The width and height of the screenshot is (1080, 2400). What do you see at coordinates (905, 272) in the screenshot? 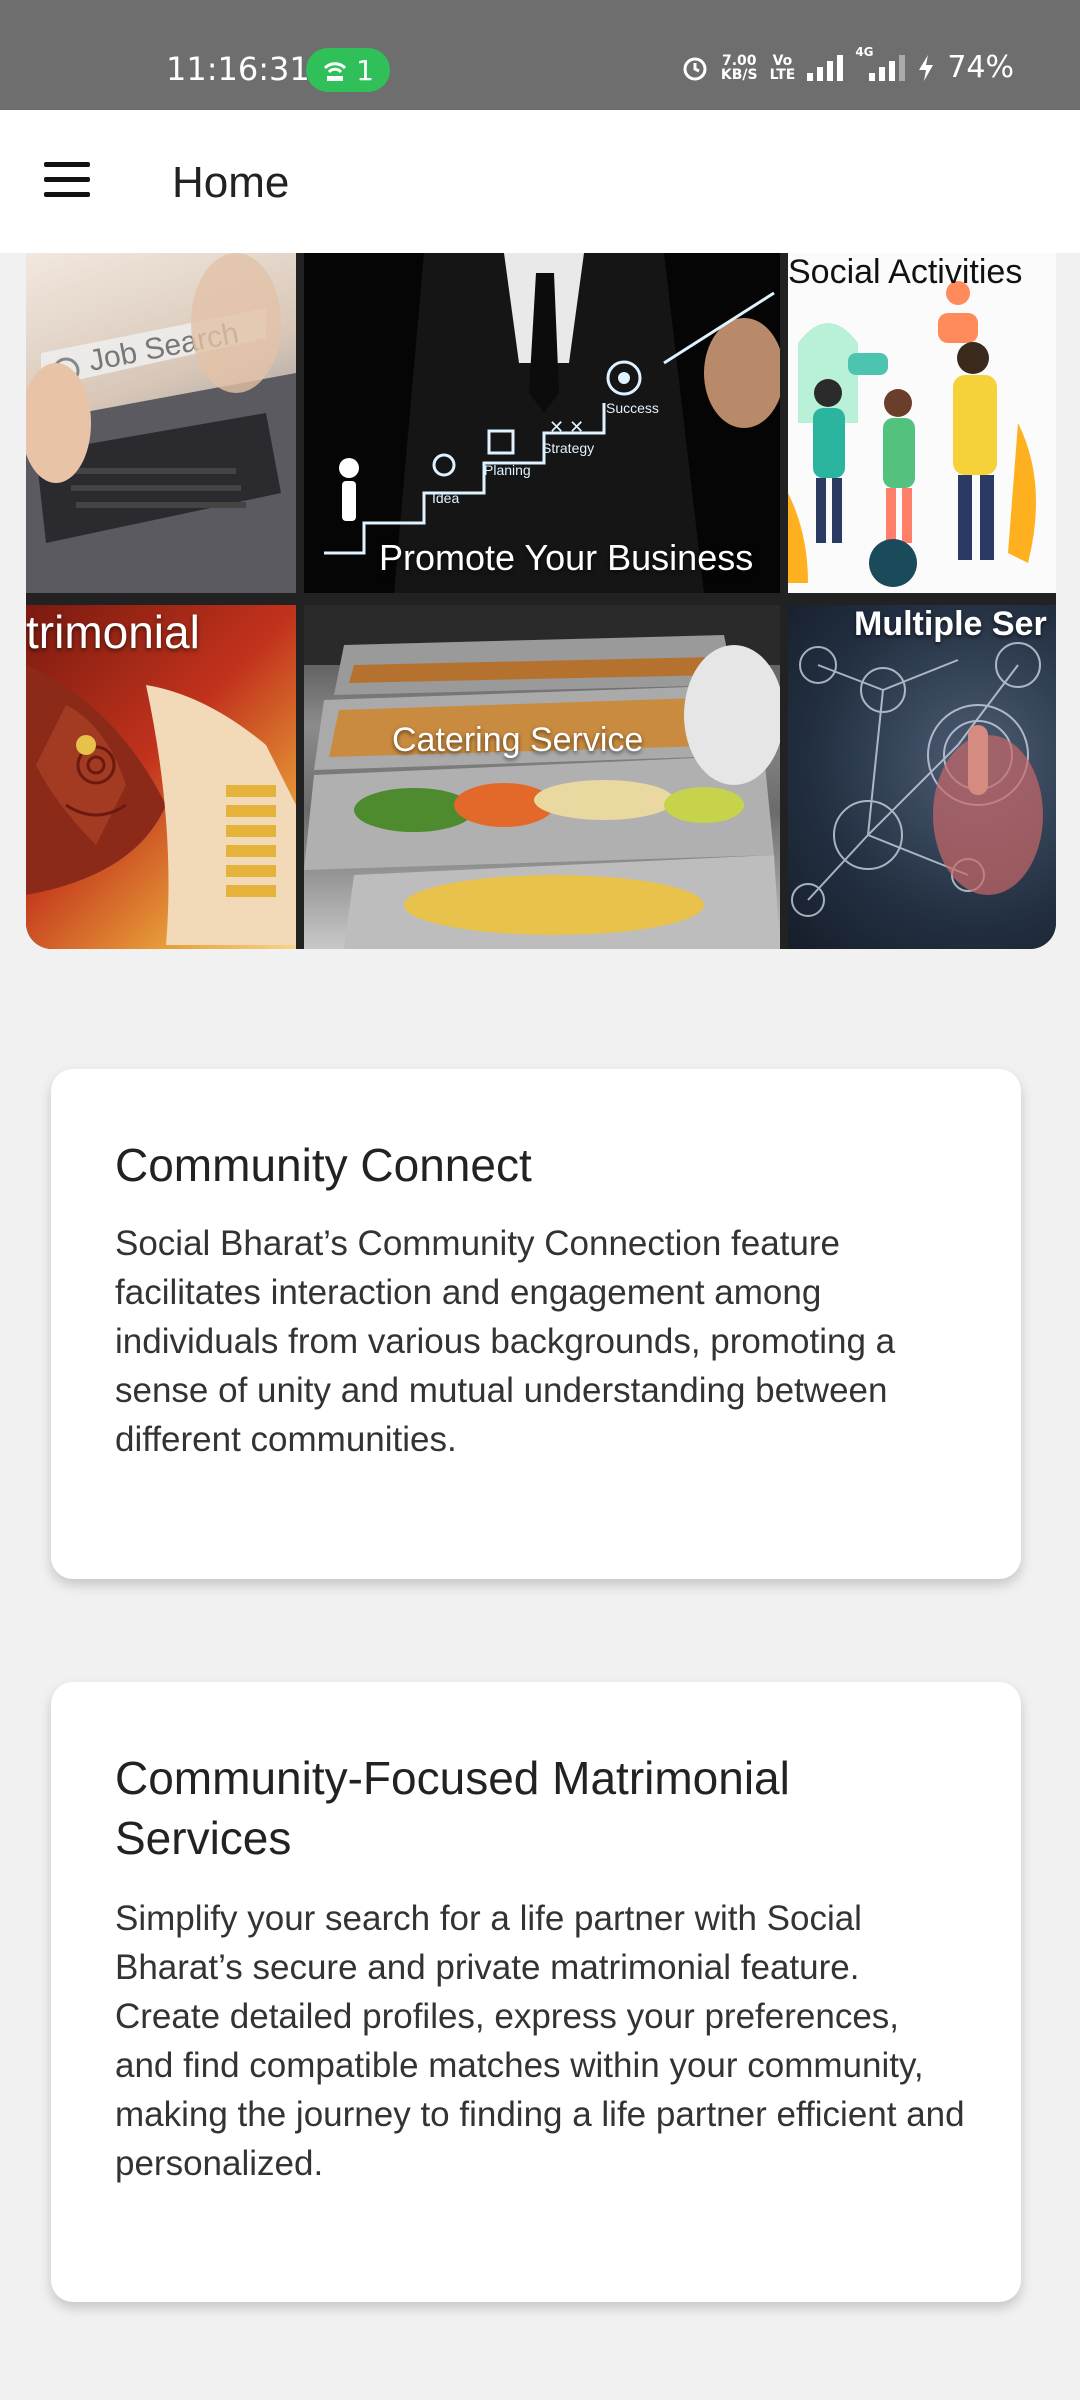
I see `social-activities-label: Social Activities` at bounding box center [905, 272].